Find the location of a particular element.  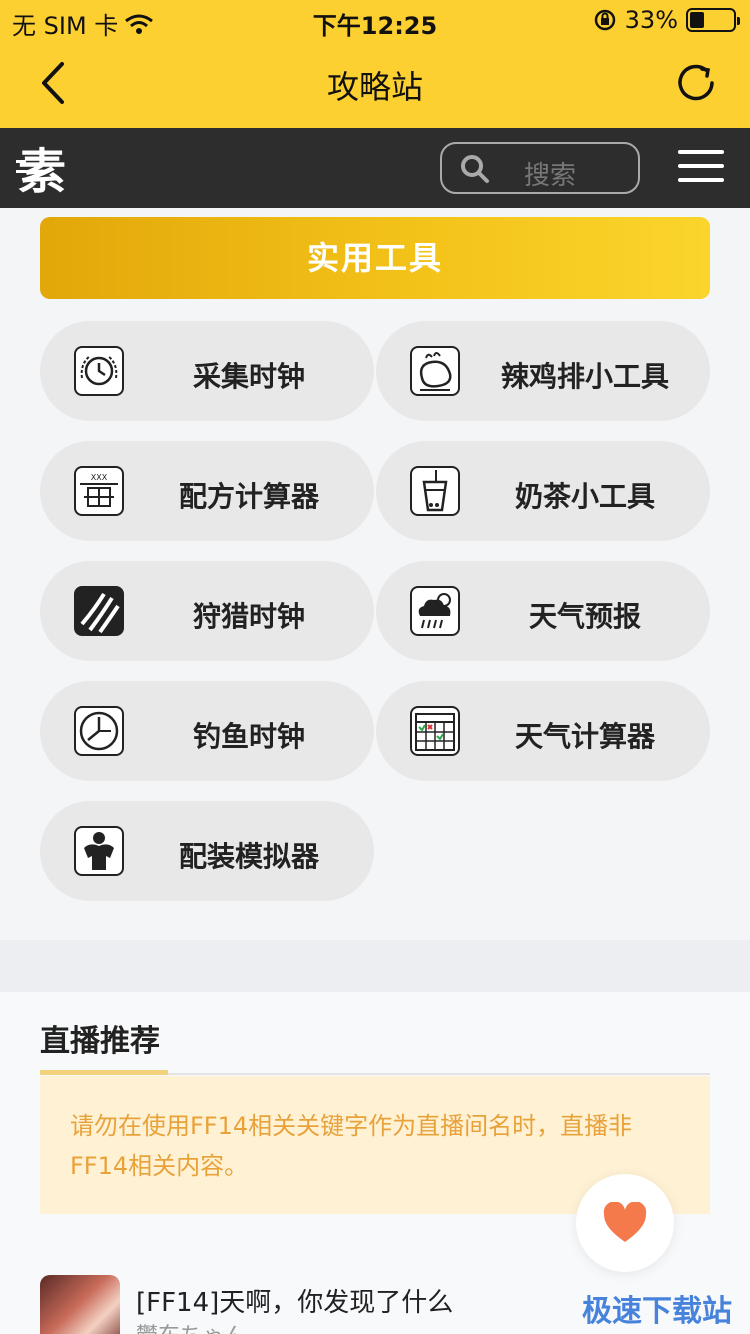

section-divider is located at coordinates (375, 966).